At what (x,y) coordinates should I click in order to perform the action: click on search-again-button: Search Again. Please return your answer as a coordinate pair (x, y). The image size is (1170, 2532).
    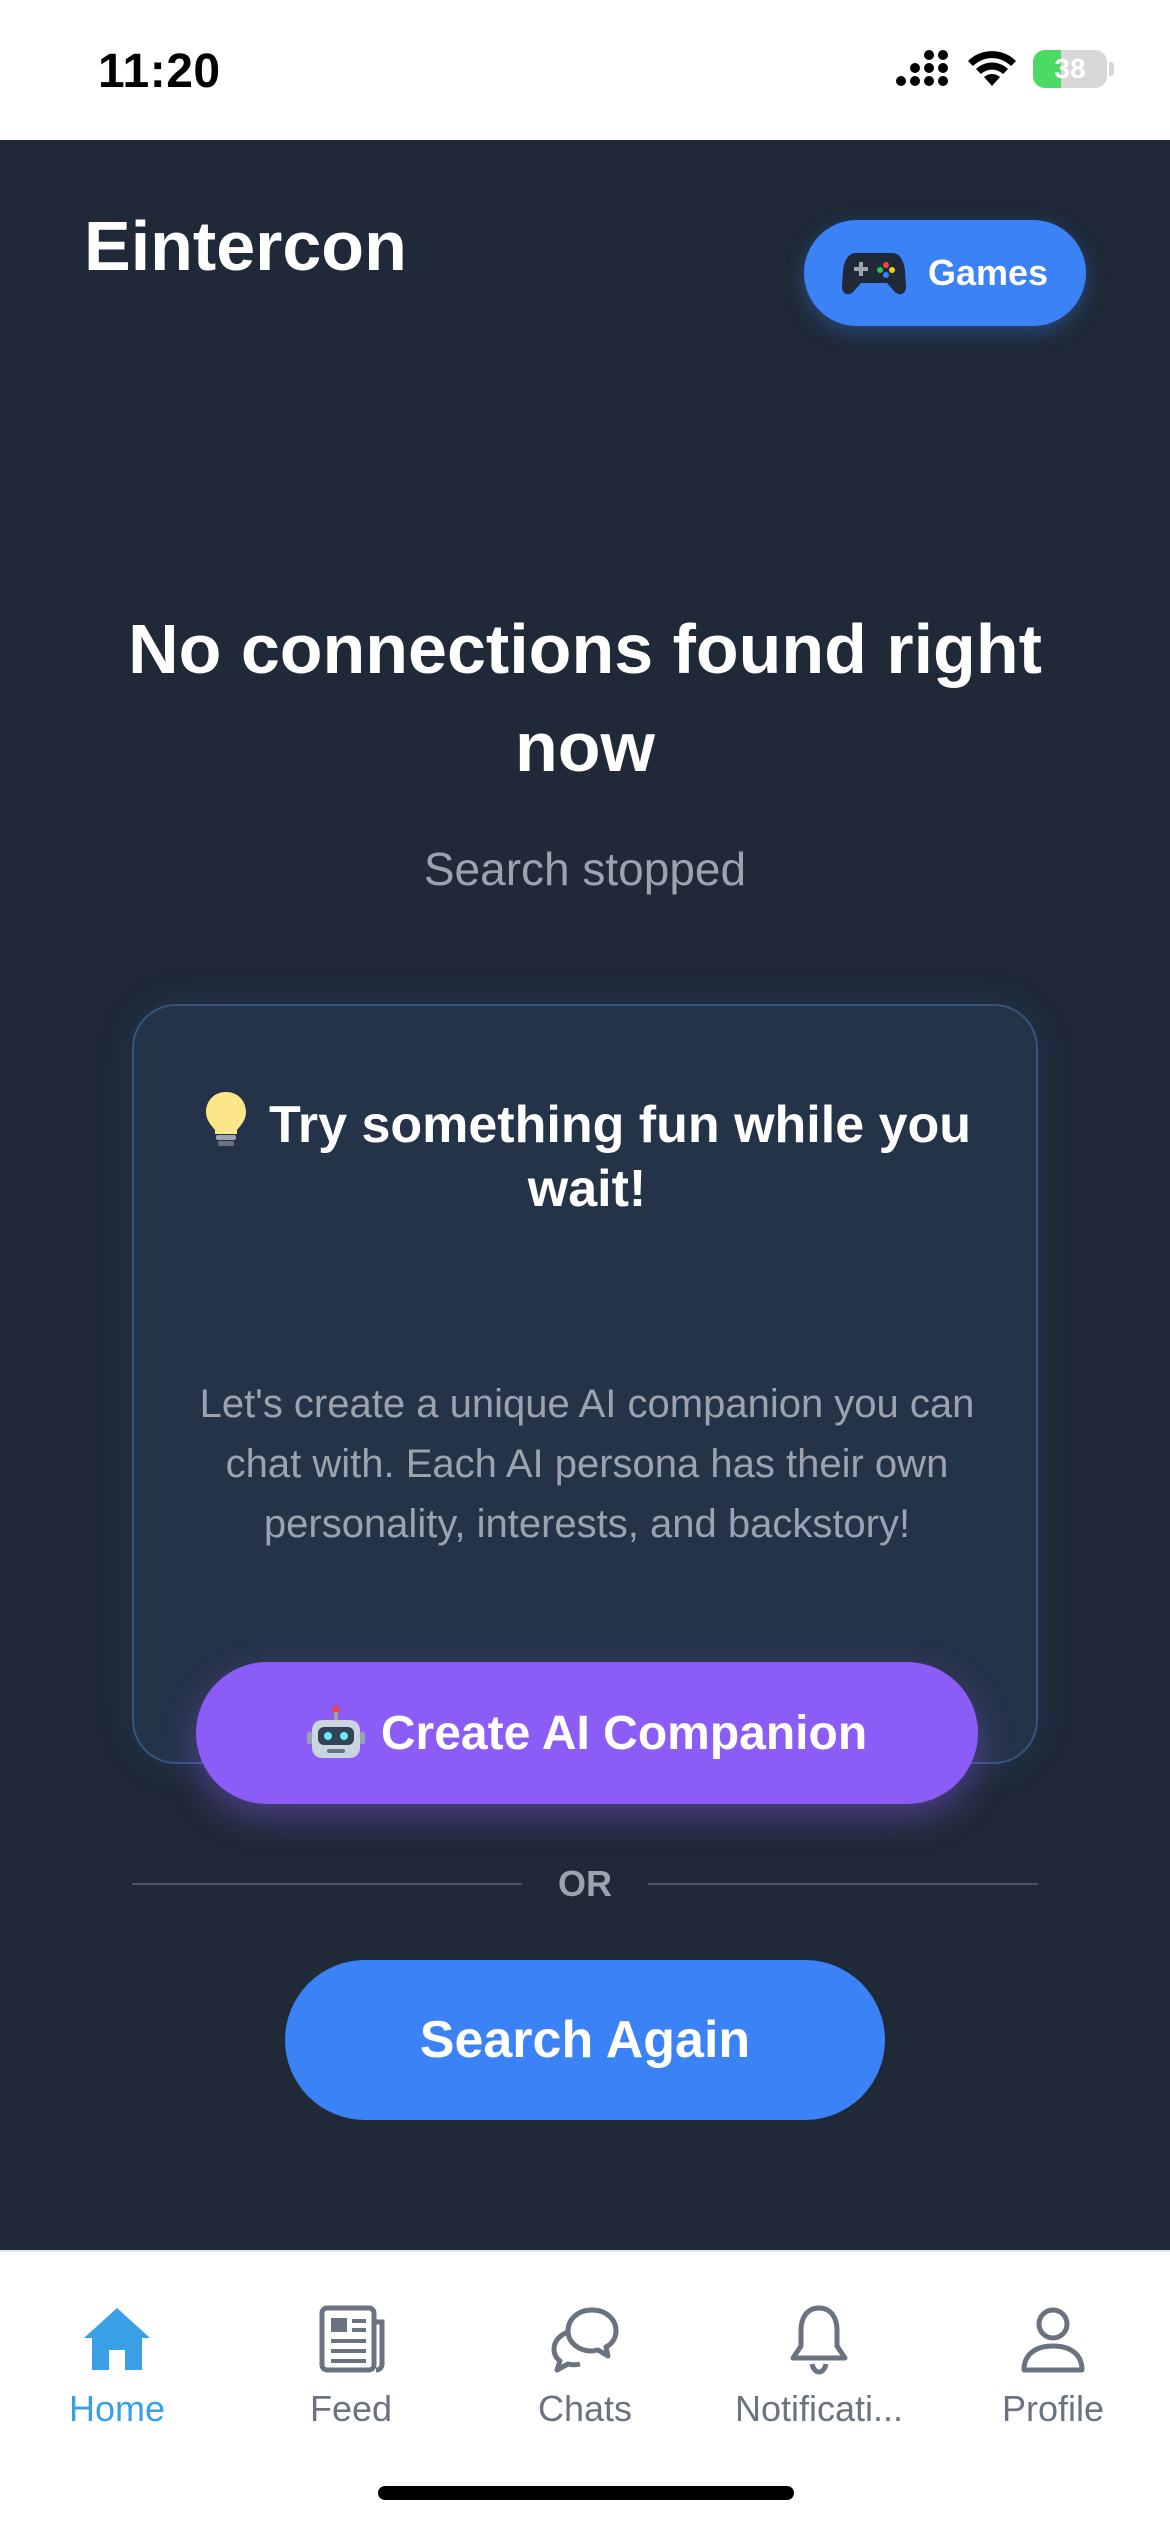
    Looking at the image, I should click on (585, 2040).